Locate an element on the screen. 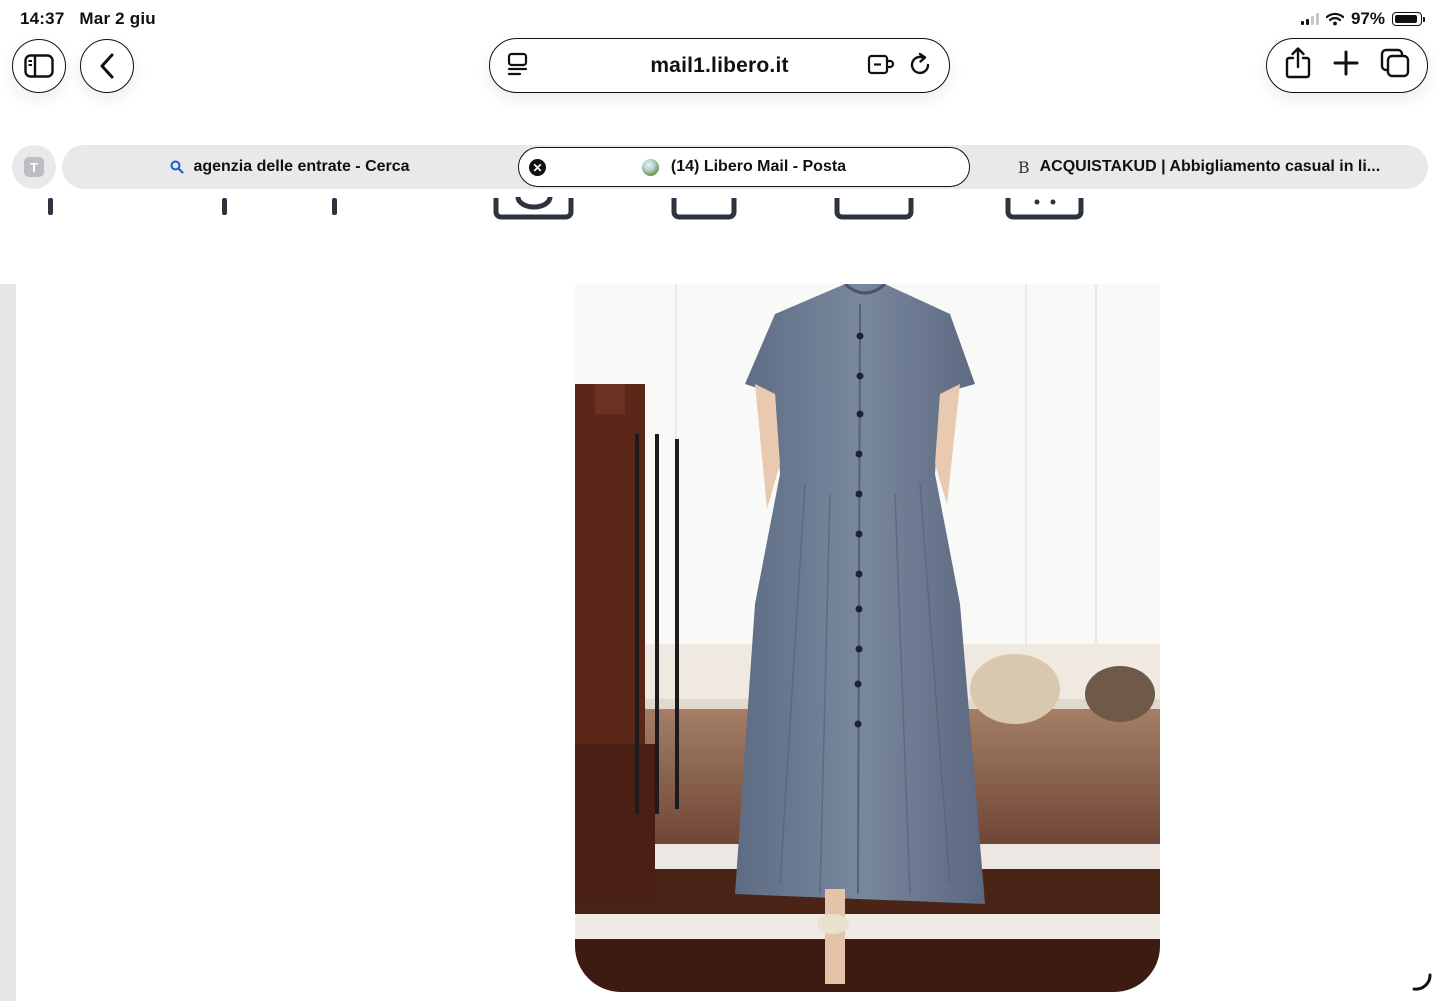  reload-button is located at coordinates (921, 67).